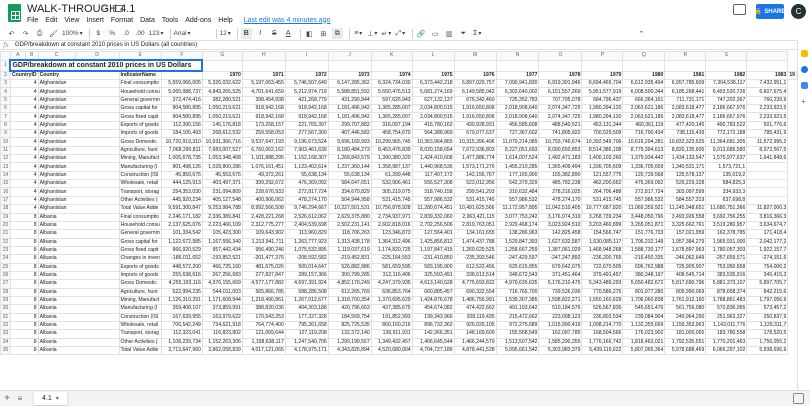 The height and width of the screenshot is (406, 810). What do you see at coordinates (517, 192) in the screenshot?
I see `cell: 310,632,484` at bounding box center [517, 192].